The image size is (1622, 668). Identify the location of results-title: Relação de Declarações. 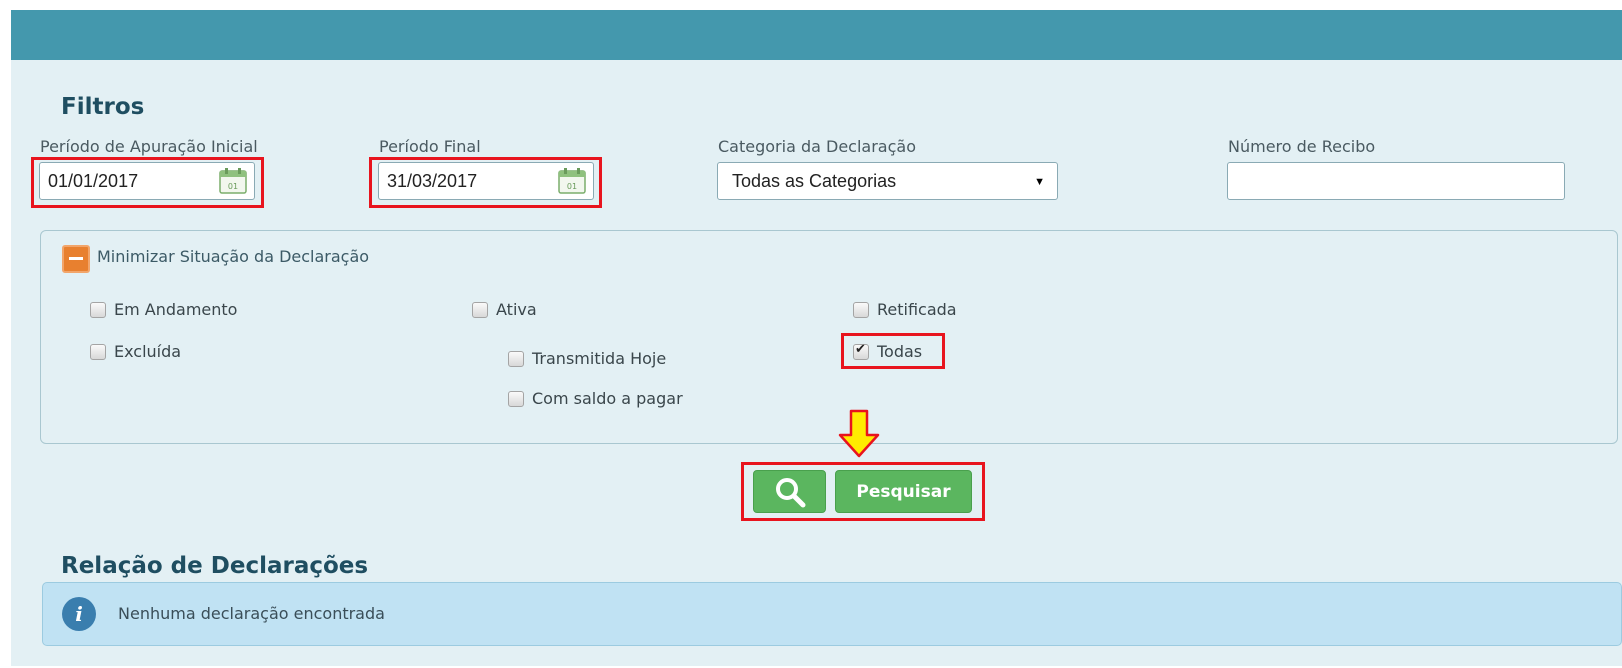
(215, 566).